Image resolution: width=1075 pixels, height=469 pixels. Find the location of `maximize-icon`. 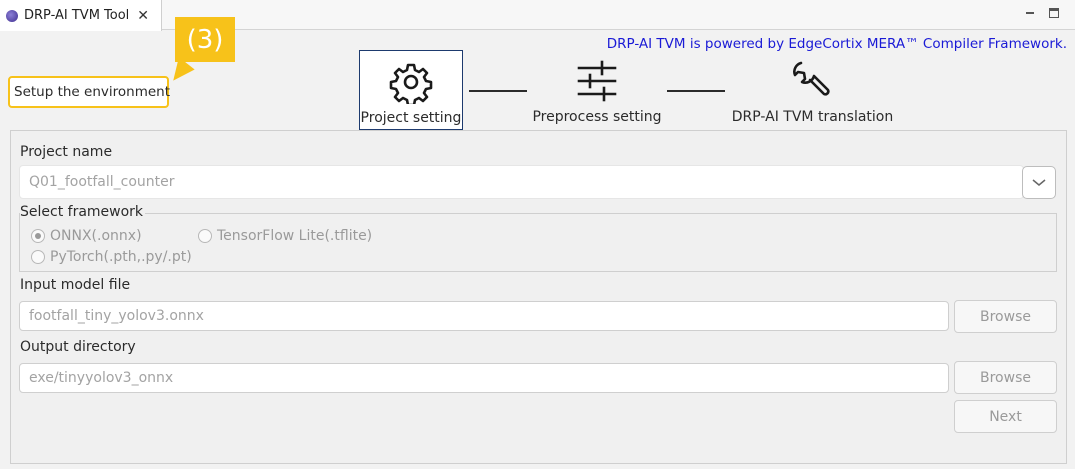

maximize-icon is located at coordinates (1054, 13).